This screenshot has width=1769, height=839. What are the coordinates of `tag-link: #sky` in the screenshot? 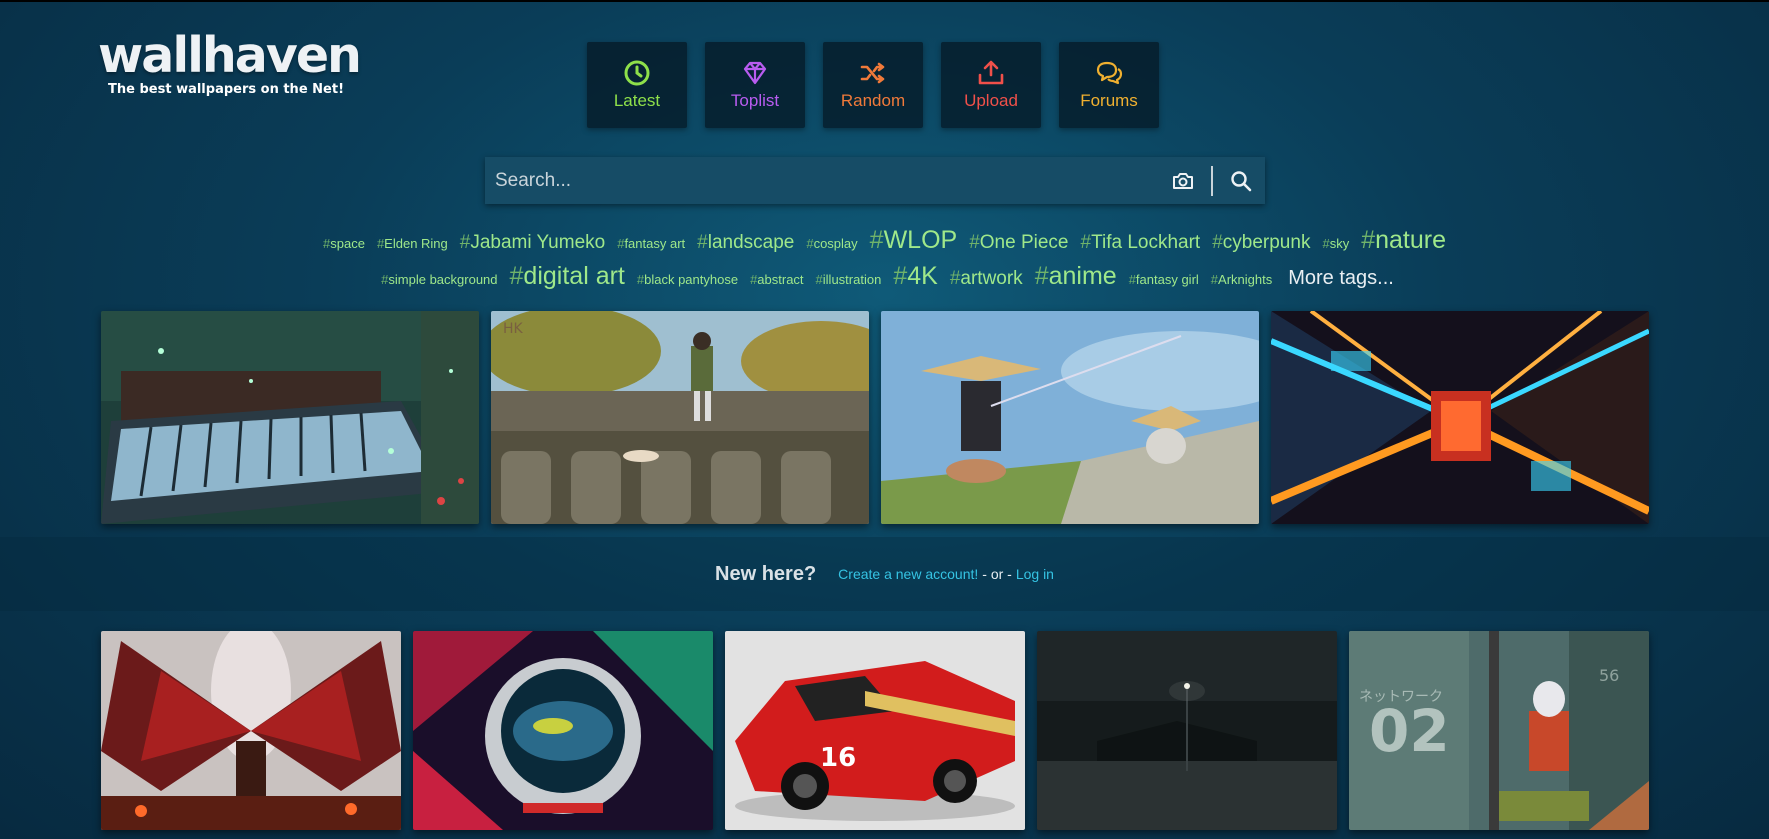 It's located at (1335, 243).